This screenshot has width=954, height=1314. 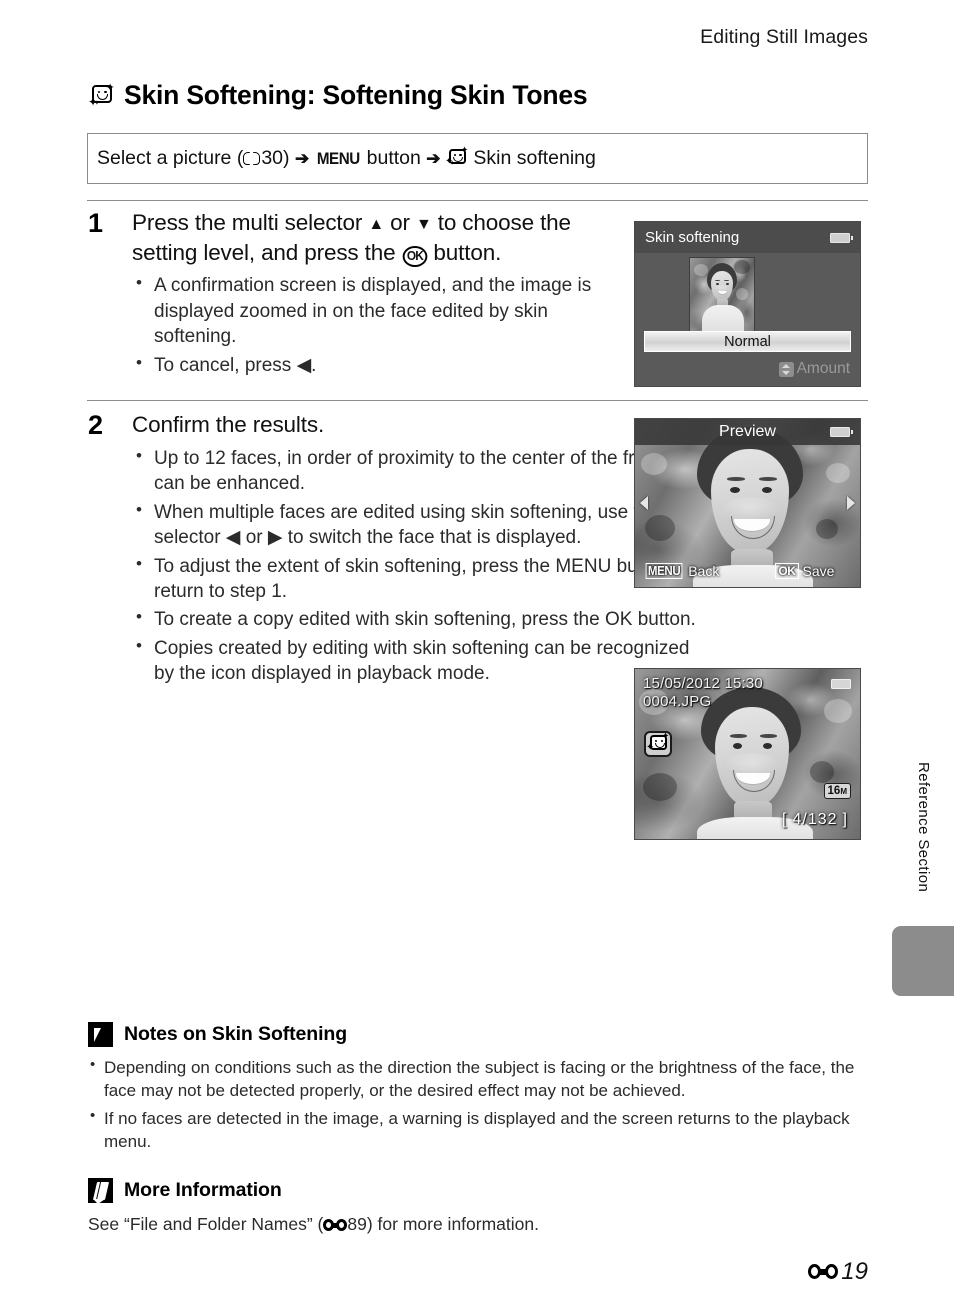 I want to click on nav-paren-close: ), so click(x=289, y=158).